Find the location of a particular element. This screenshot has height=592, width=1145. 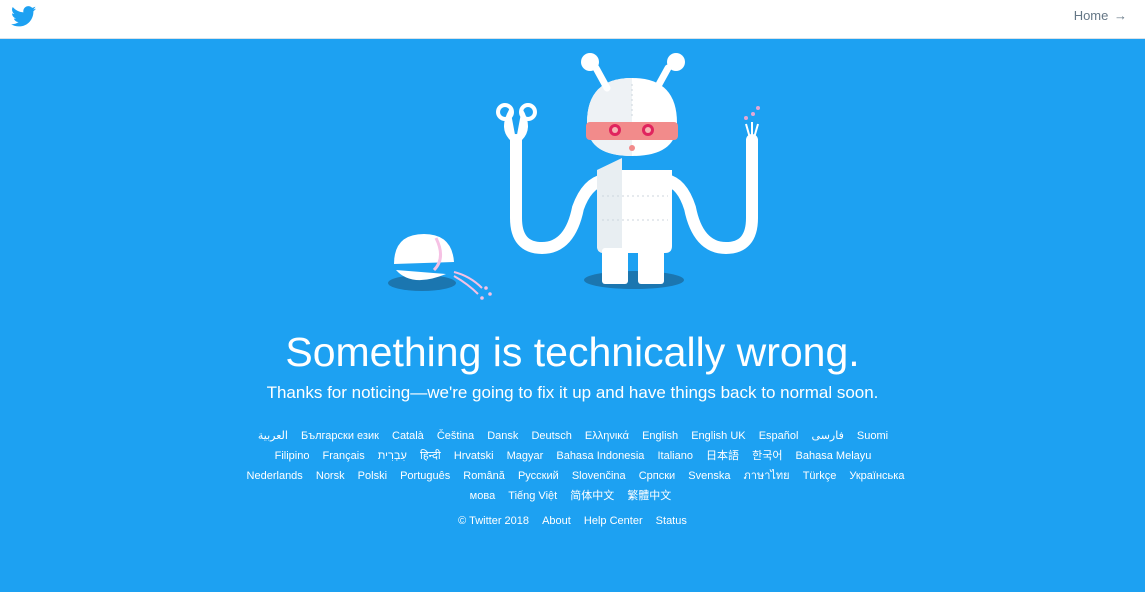

language-link: Català is located at coordinates (408, 436).